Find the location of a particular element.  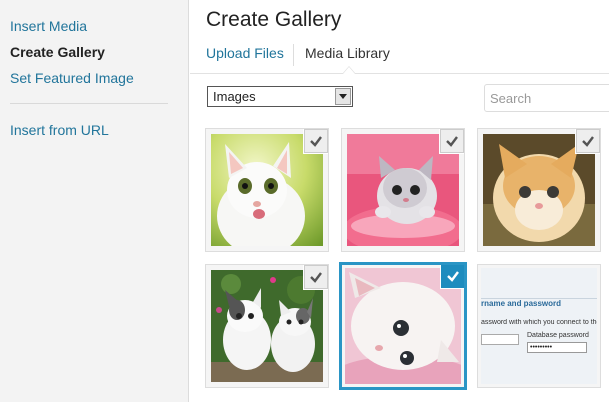

attachment-kitten-lying-down is located at coordinates (403, 326).